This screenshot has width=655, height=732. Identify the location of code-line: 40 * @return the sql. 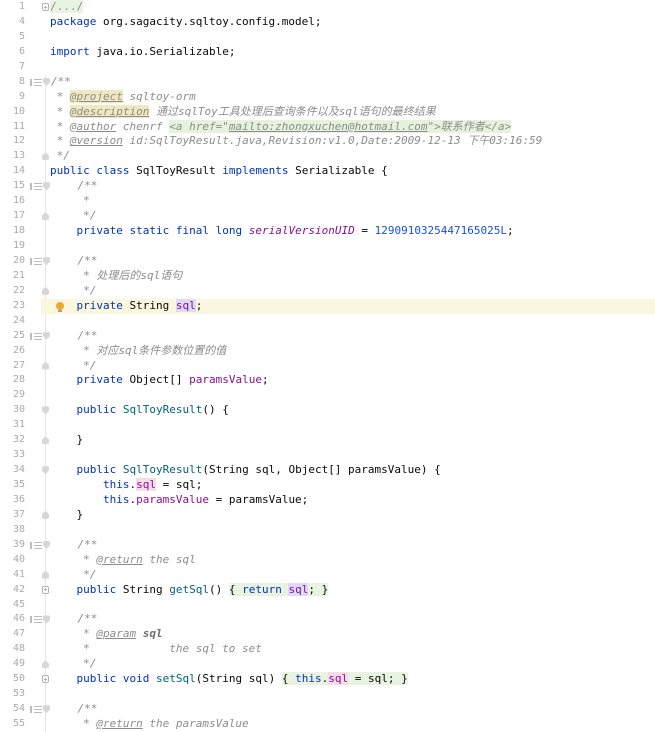
(327, 560).